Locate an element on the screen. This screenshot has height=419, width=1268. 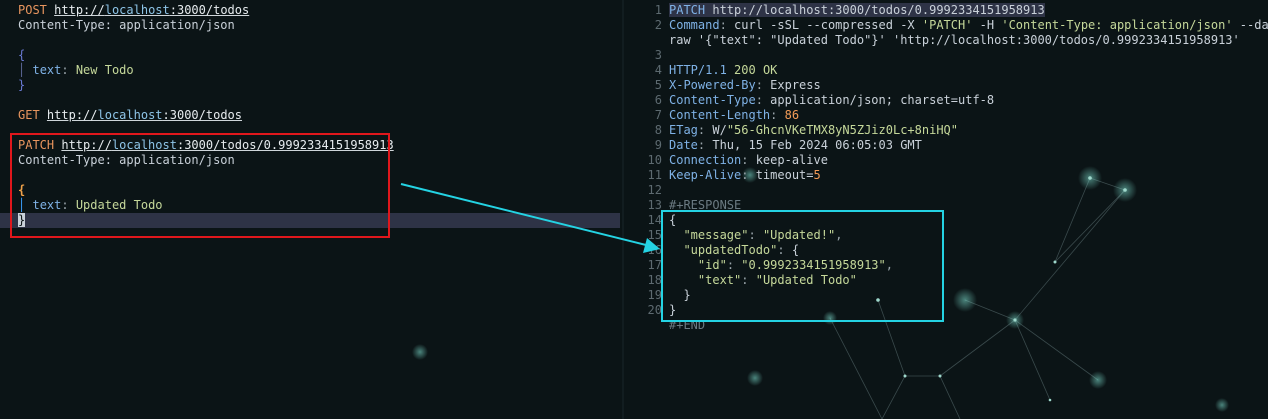
header-connection: Connection: keep-alive is located at coordinates (748, 160).